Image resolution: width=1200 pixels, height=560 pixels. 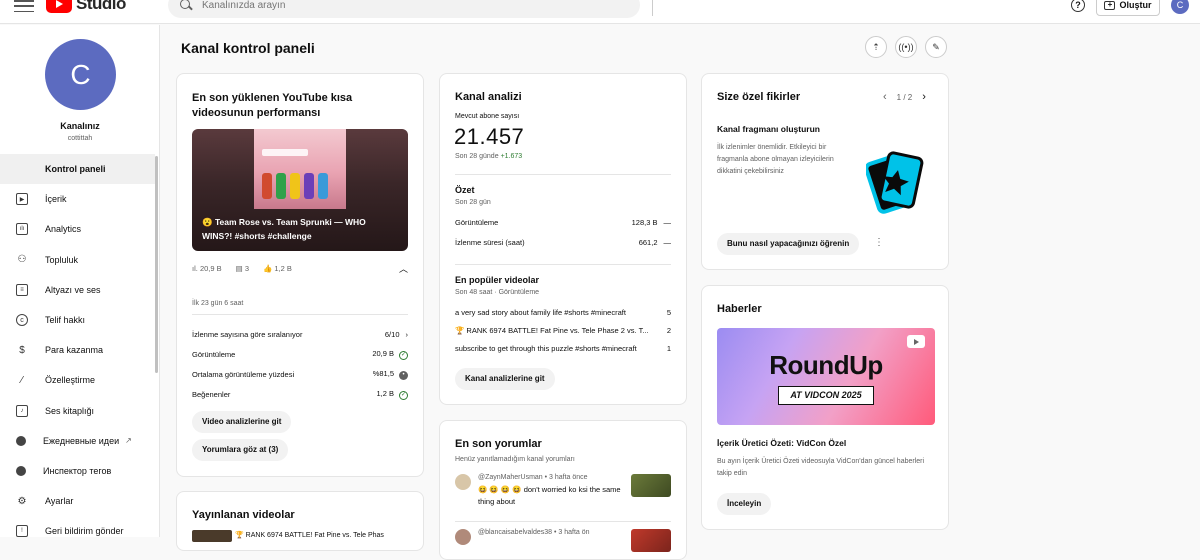 What do you see at coordinates (80, 138) in the screenshot?
I see `channel-handle: cottittah` at bounding box center [80, 138].